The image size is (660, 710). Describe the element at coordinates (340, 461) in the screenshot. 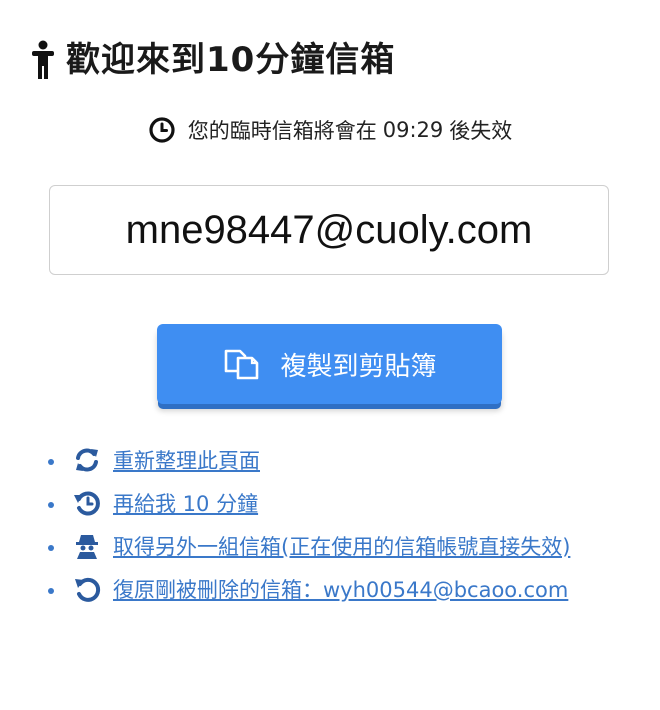

I see `list-item: 重新整理此頁面` at that location.